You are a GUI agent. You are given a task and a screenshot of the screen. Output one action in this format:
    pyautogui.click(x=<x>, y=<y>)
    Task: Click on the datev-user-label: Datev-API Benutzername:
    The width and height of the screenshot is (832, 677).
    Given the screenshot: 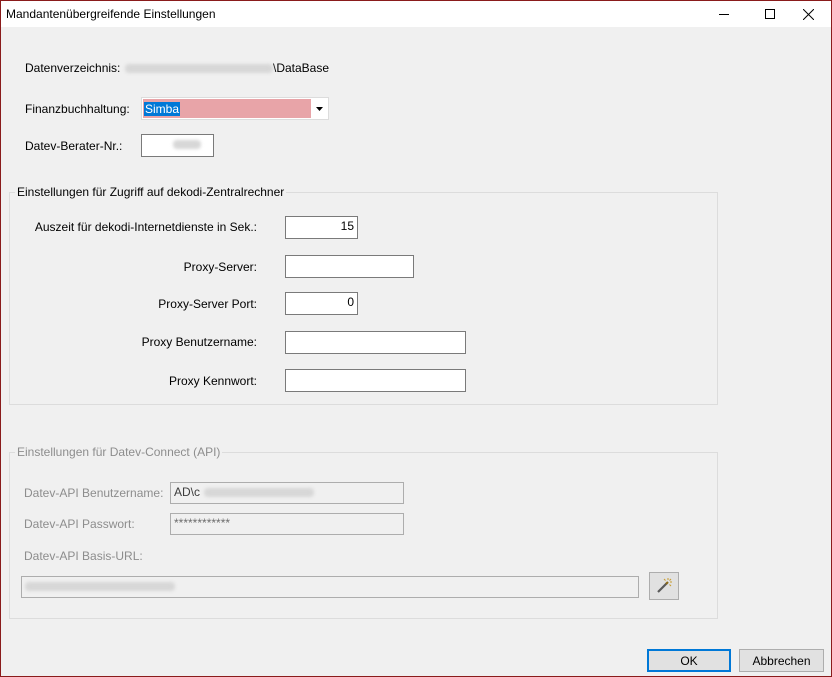 What is the action you would take?
    pyautogui.click(x=94, y=493)
    